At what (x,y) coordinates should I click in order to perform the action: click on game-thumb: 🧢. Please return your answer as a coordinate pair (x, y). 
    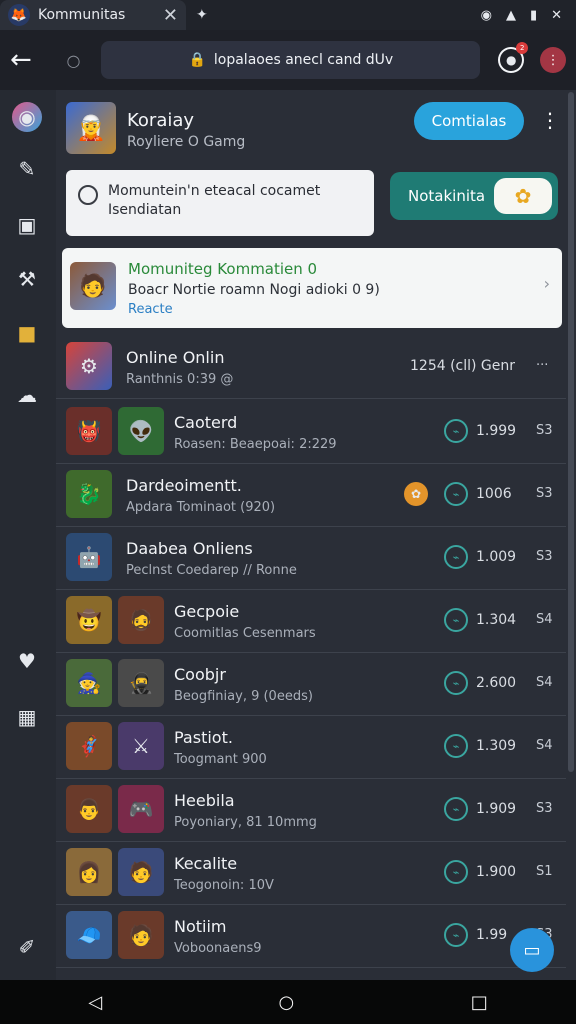
    Looking at the image, I should click on (89, 935).